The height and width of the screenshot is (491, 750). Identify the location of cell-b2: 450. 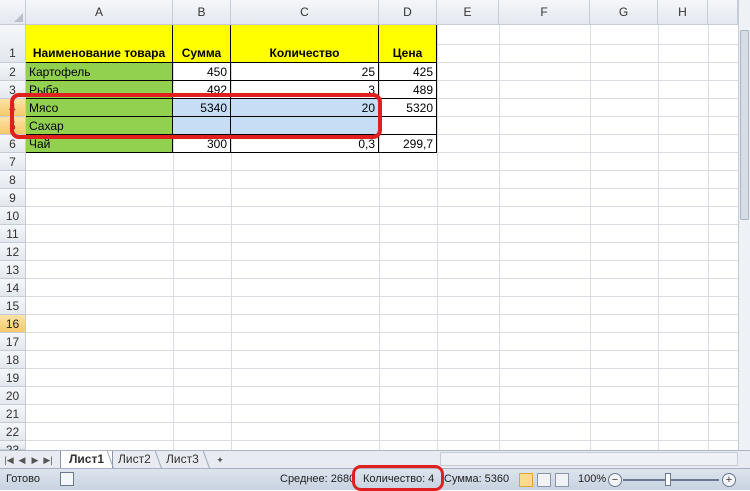
(202, 72).